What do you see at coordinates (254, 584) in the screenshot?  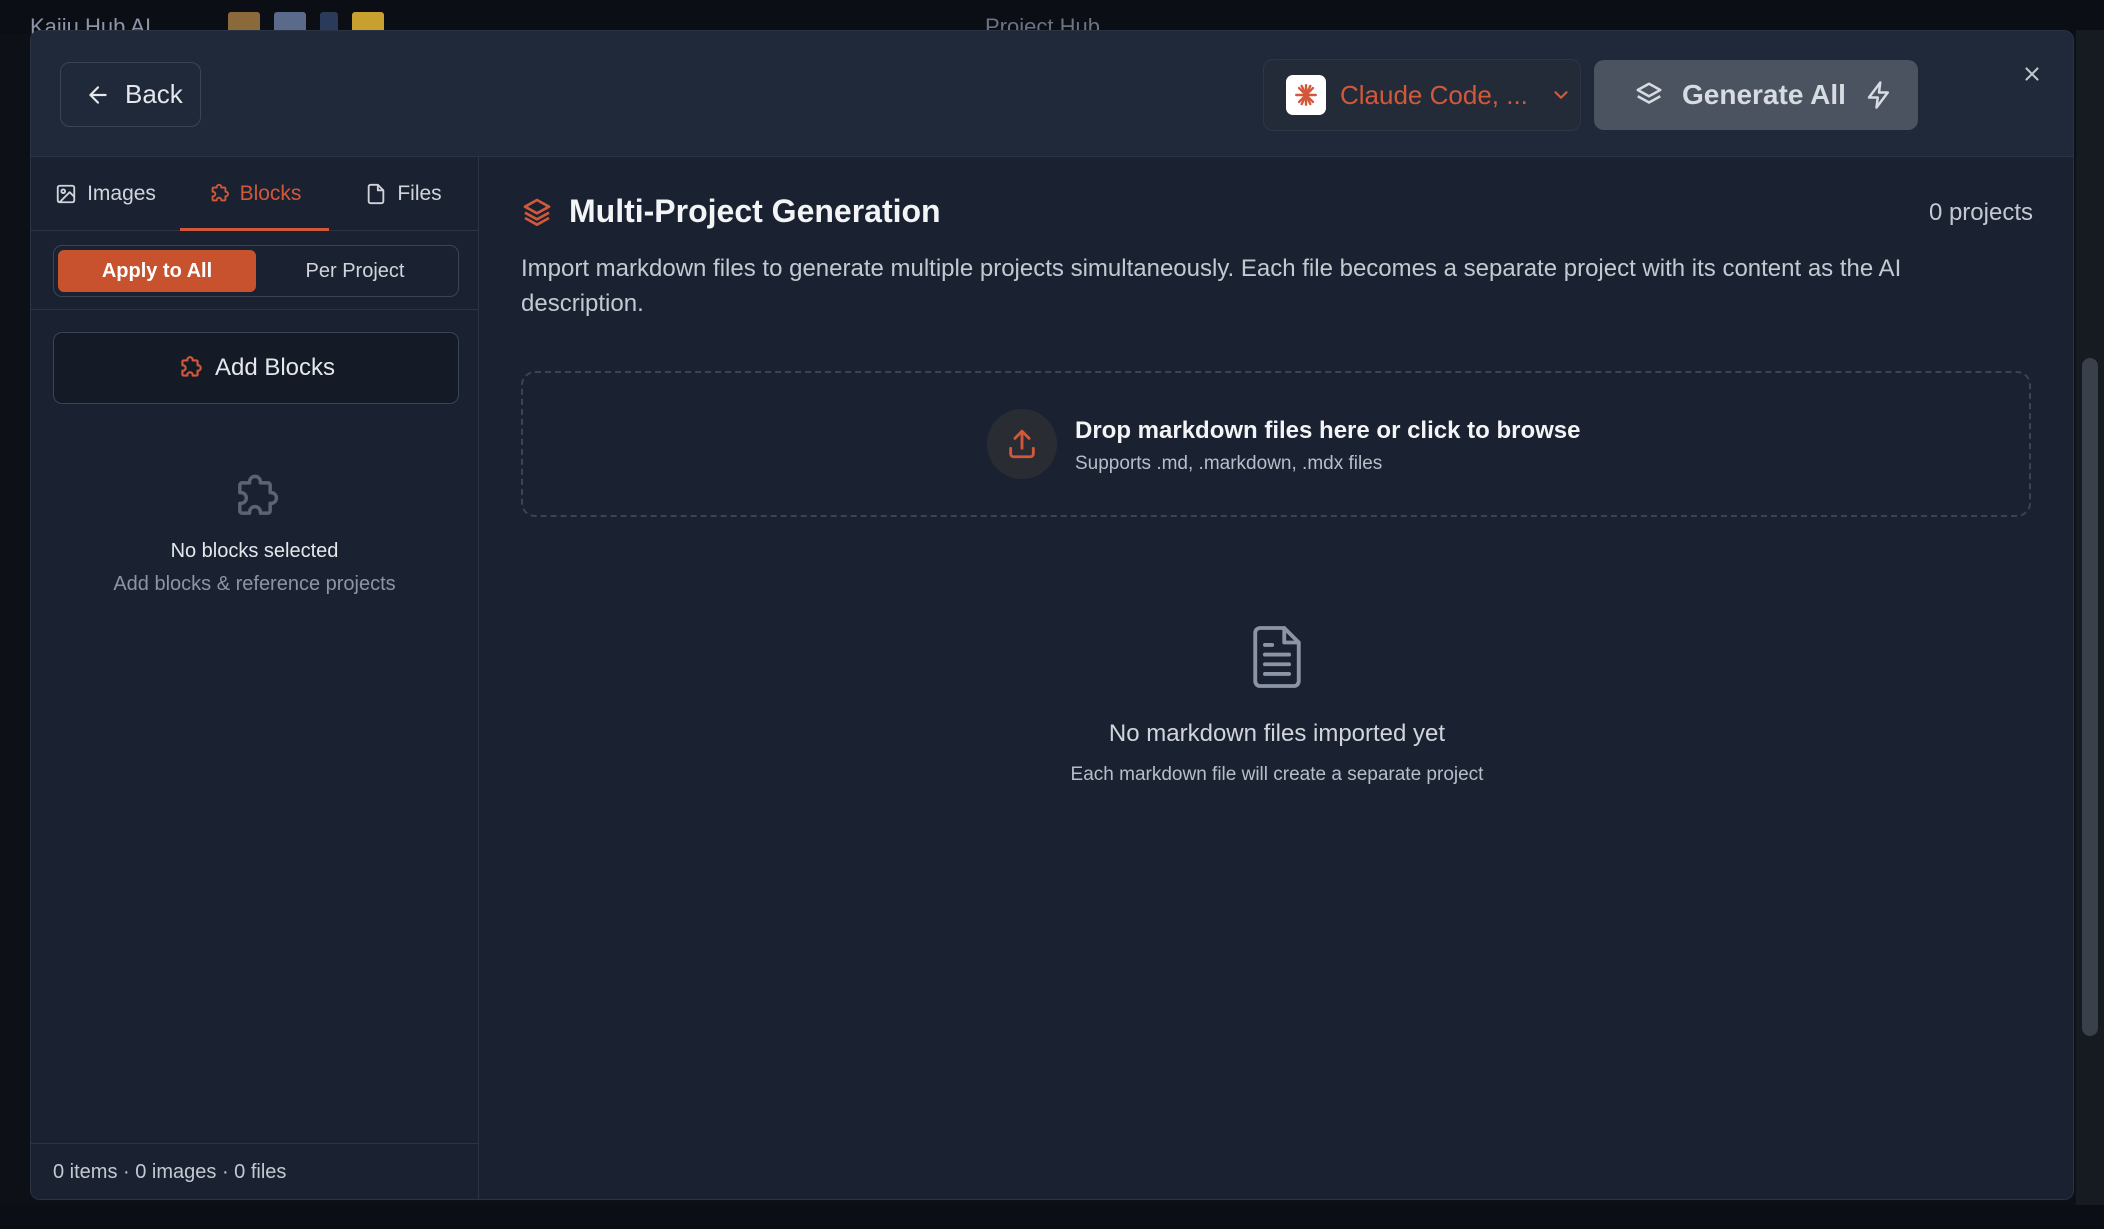 I see `empty-blocks-subtitle: Add blocks & reference projects` at bounding box center [254, 584].